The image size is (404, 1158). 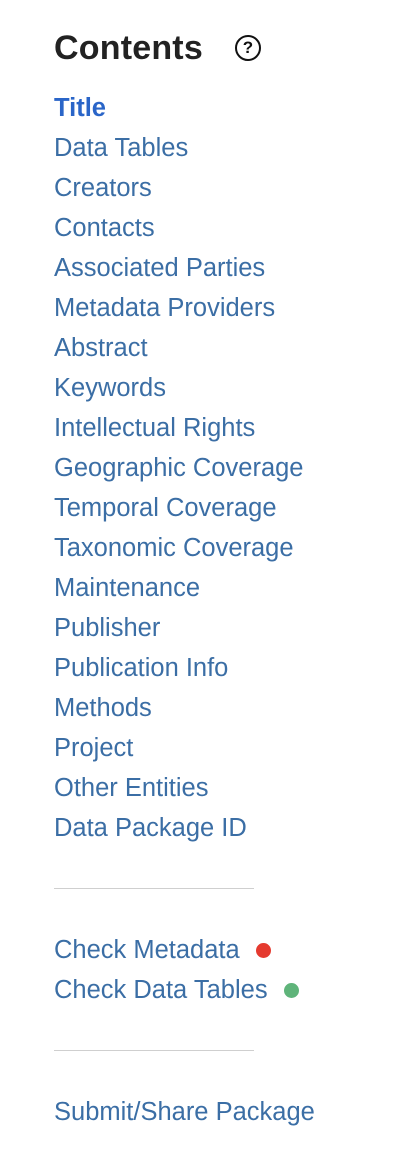 What do you see at coordinates (178, 388) in the screenshot?
I see `nav-item-keywords: Keywords` at bounding box center [178, 388].